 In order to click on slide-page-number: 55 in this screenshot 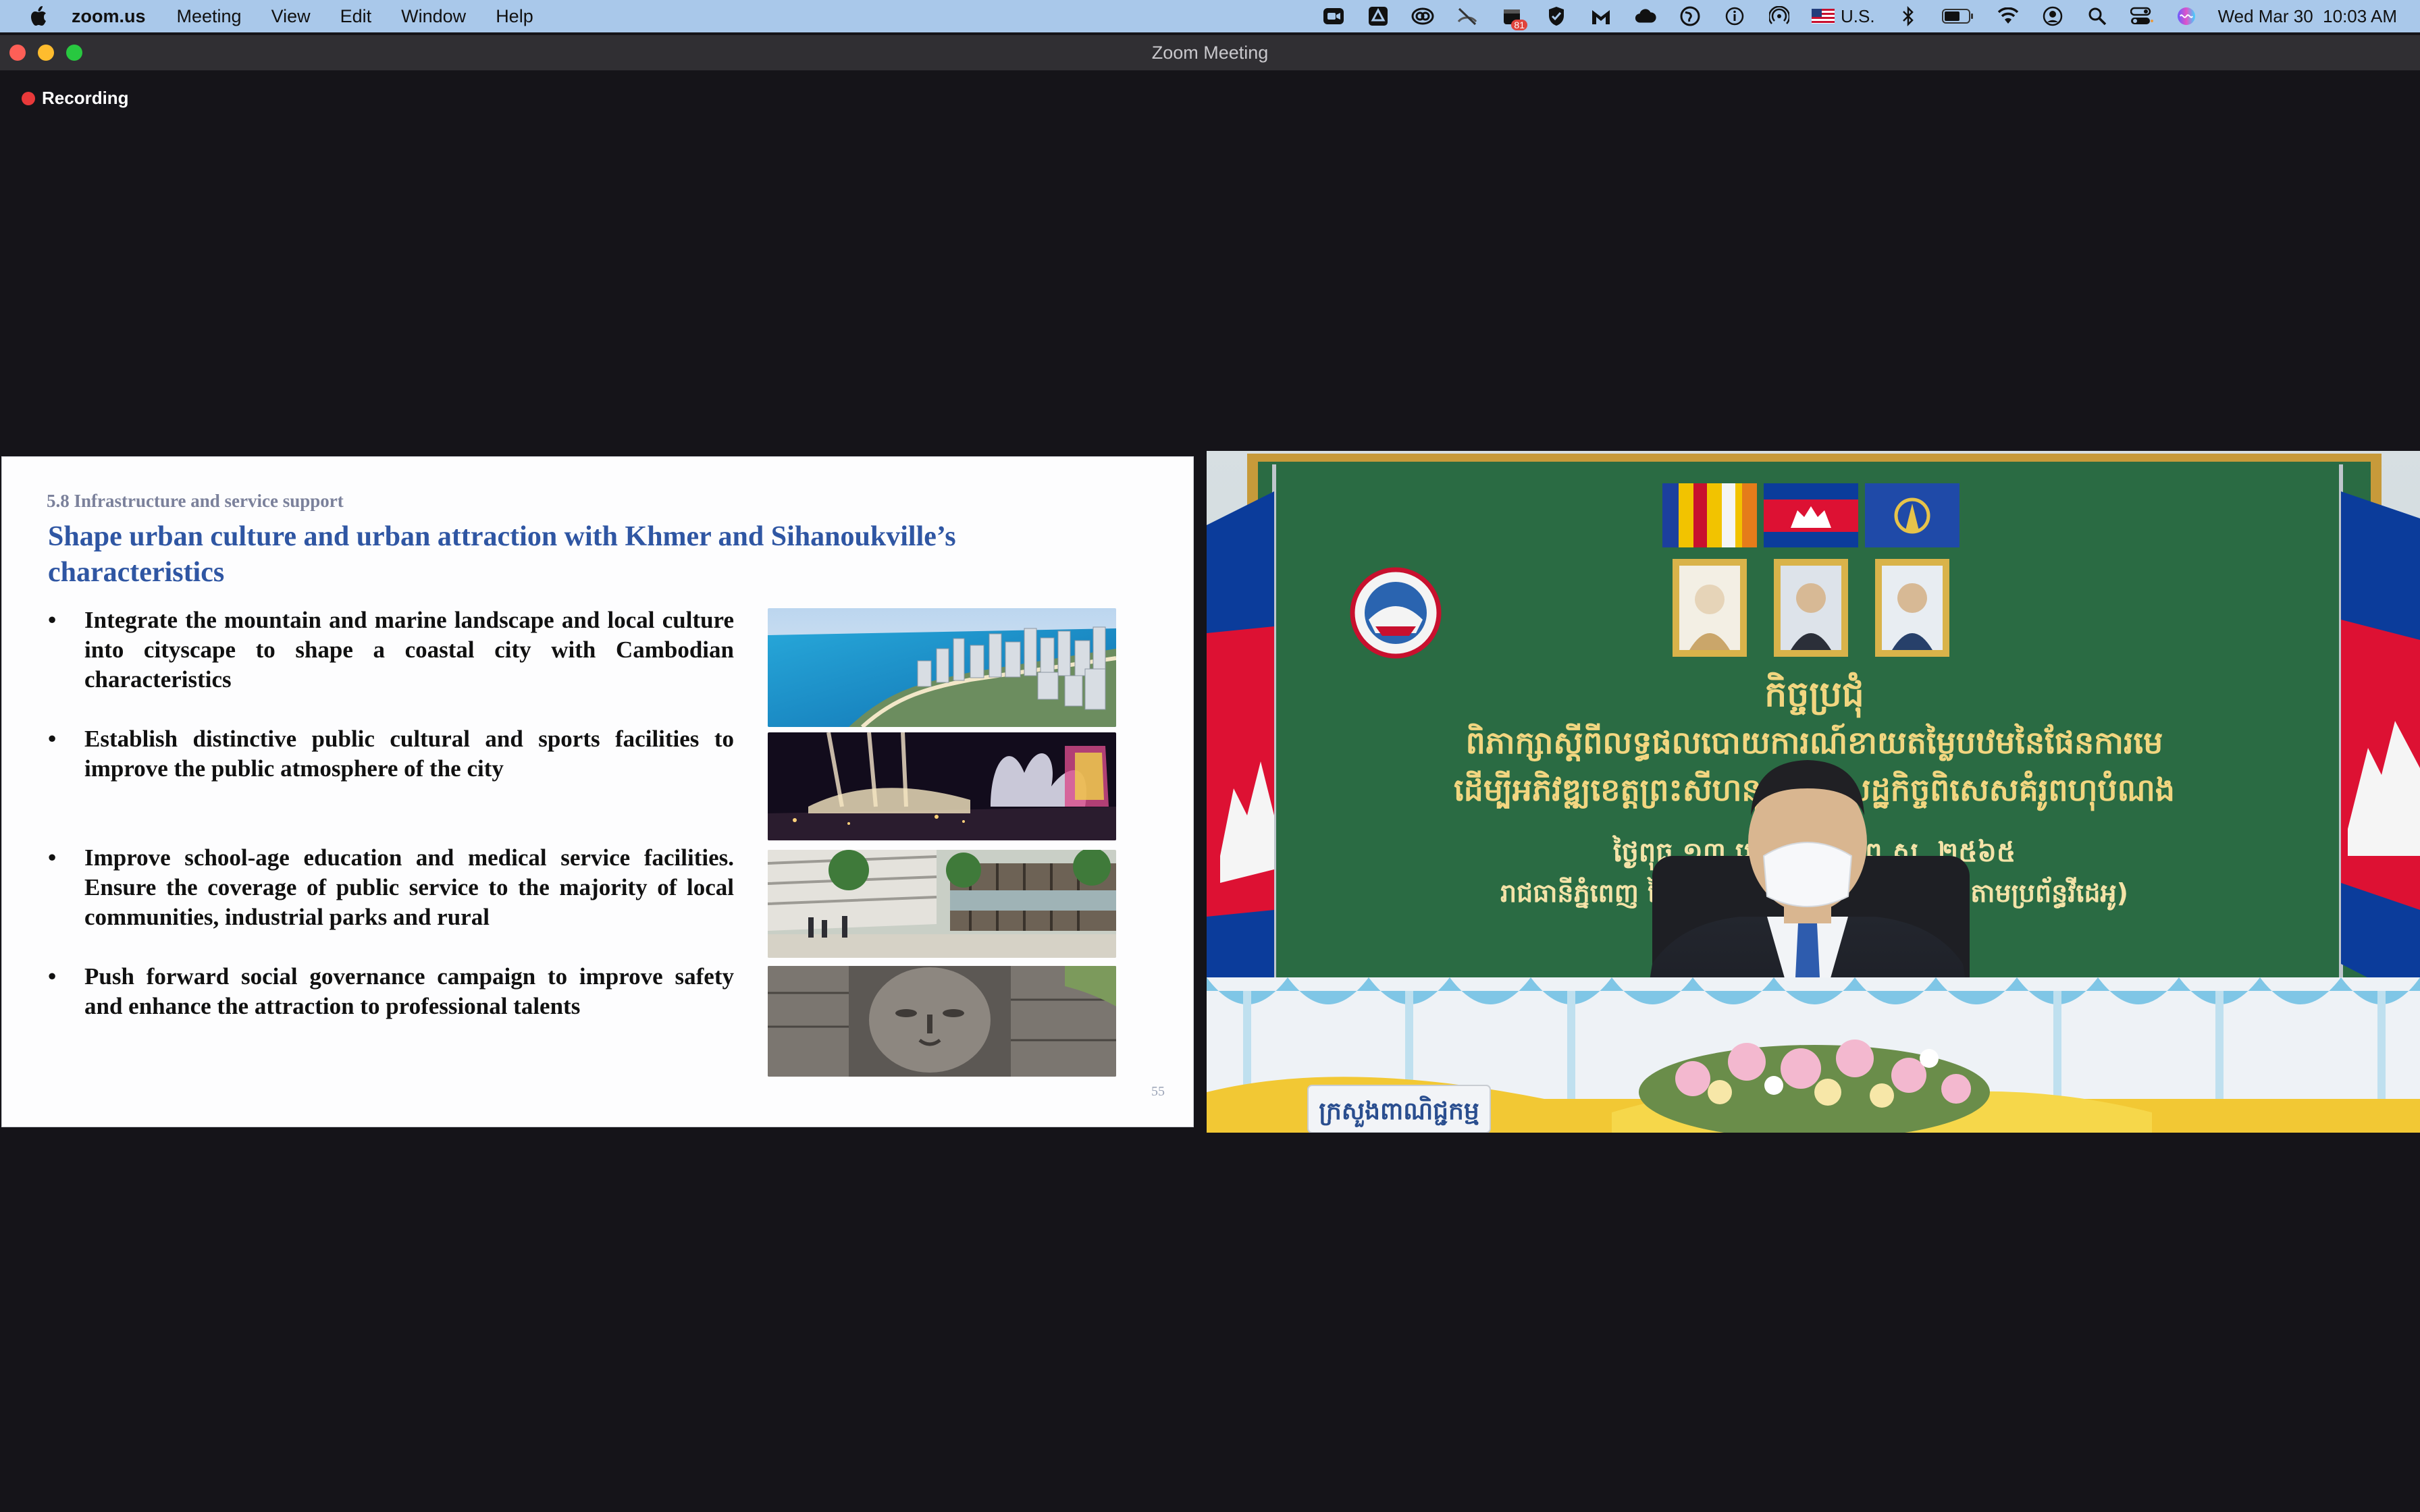, I will do `click(1158, 1091)`.